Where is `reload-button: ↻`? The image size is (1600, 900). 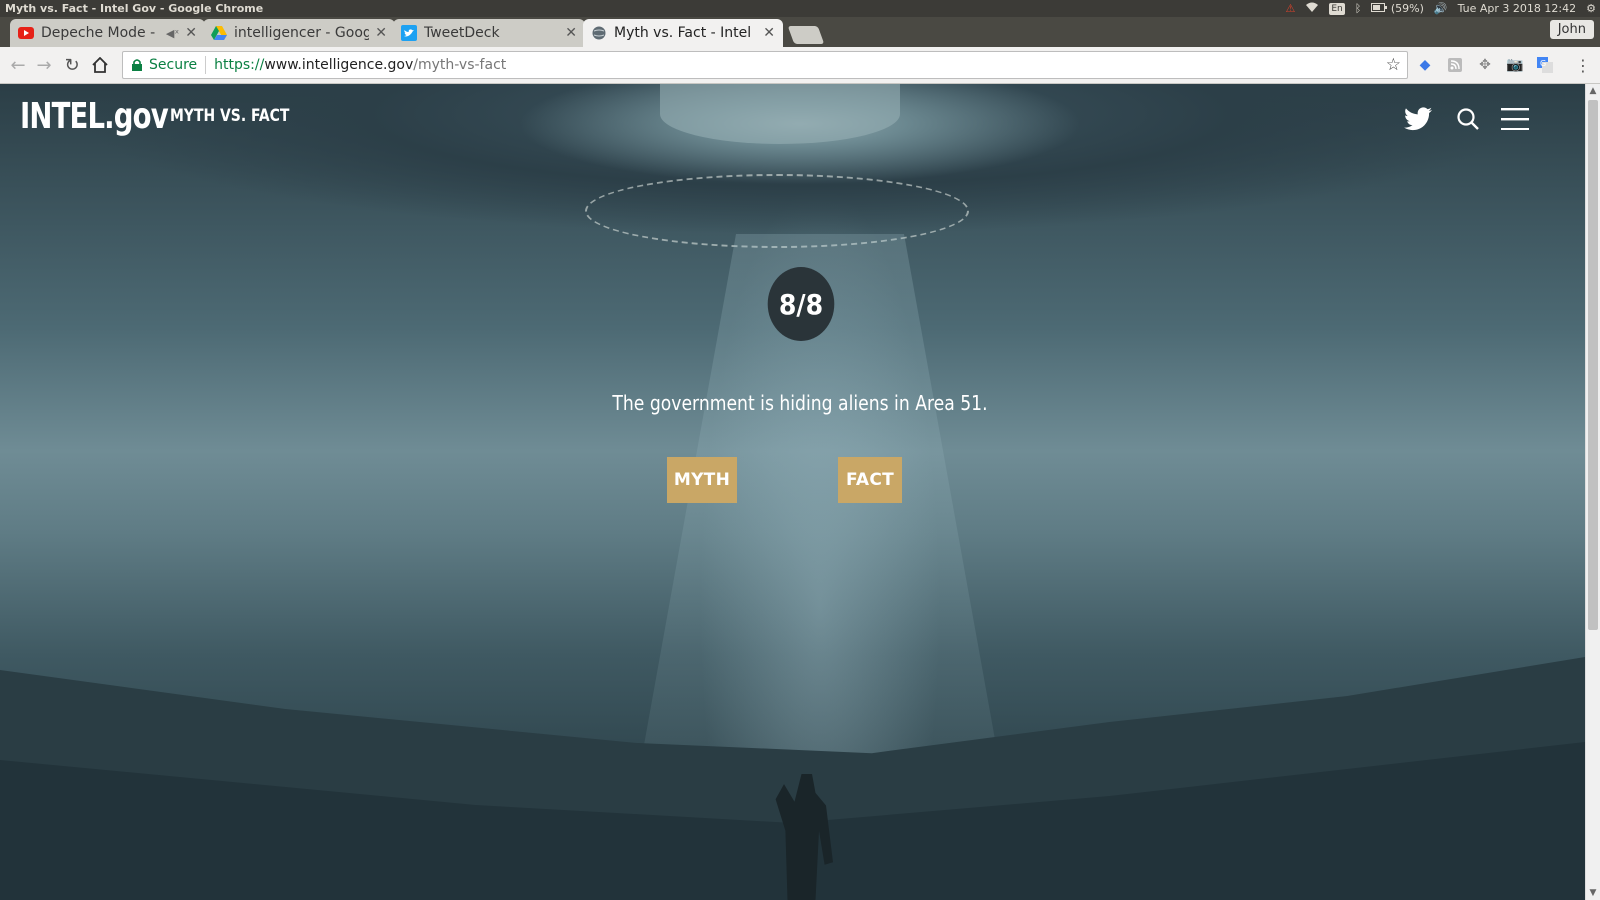
reload-button: ↻ is located at coordinates (72, 65).